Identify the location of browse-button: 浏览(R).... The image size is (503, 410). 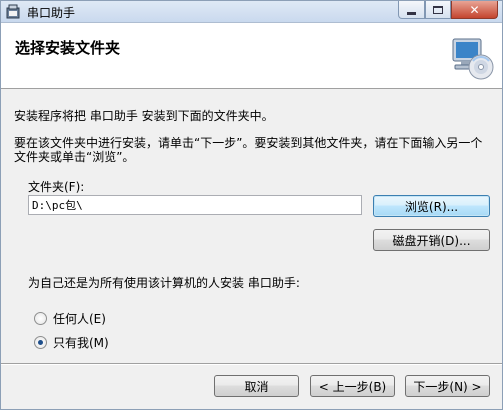
(431, 206).